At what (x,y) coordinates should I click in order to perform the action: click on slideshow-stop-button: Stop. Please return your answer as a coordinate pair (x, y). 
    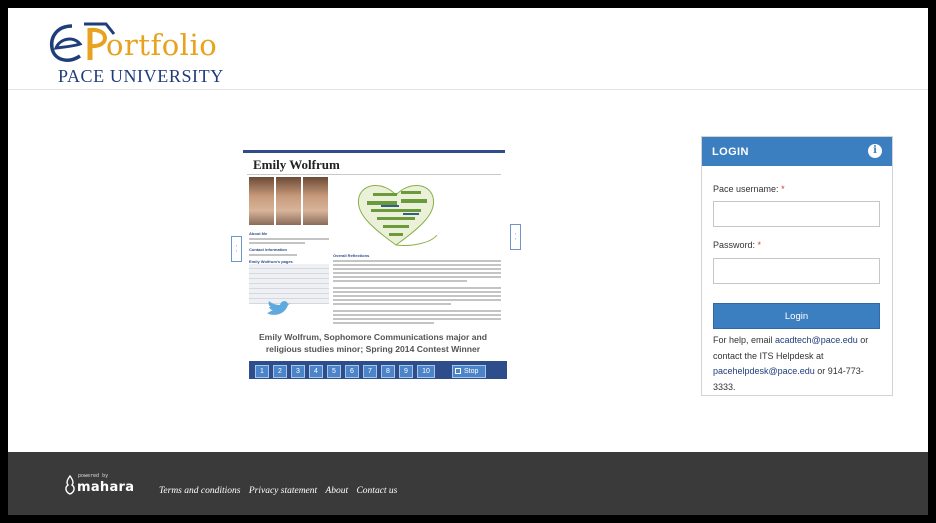
    Looking at the image, I should click on (469, 371).